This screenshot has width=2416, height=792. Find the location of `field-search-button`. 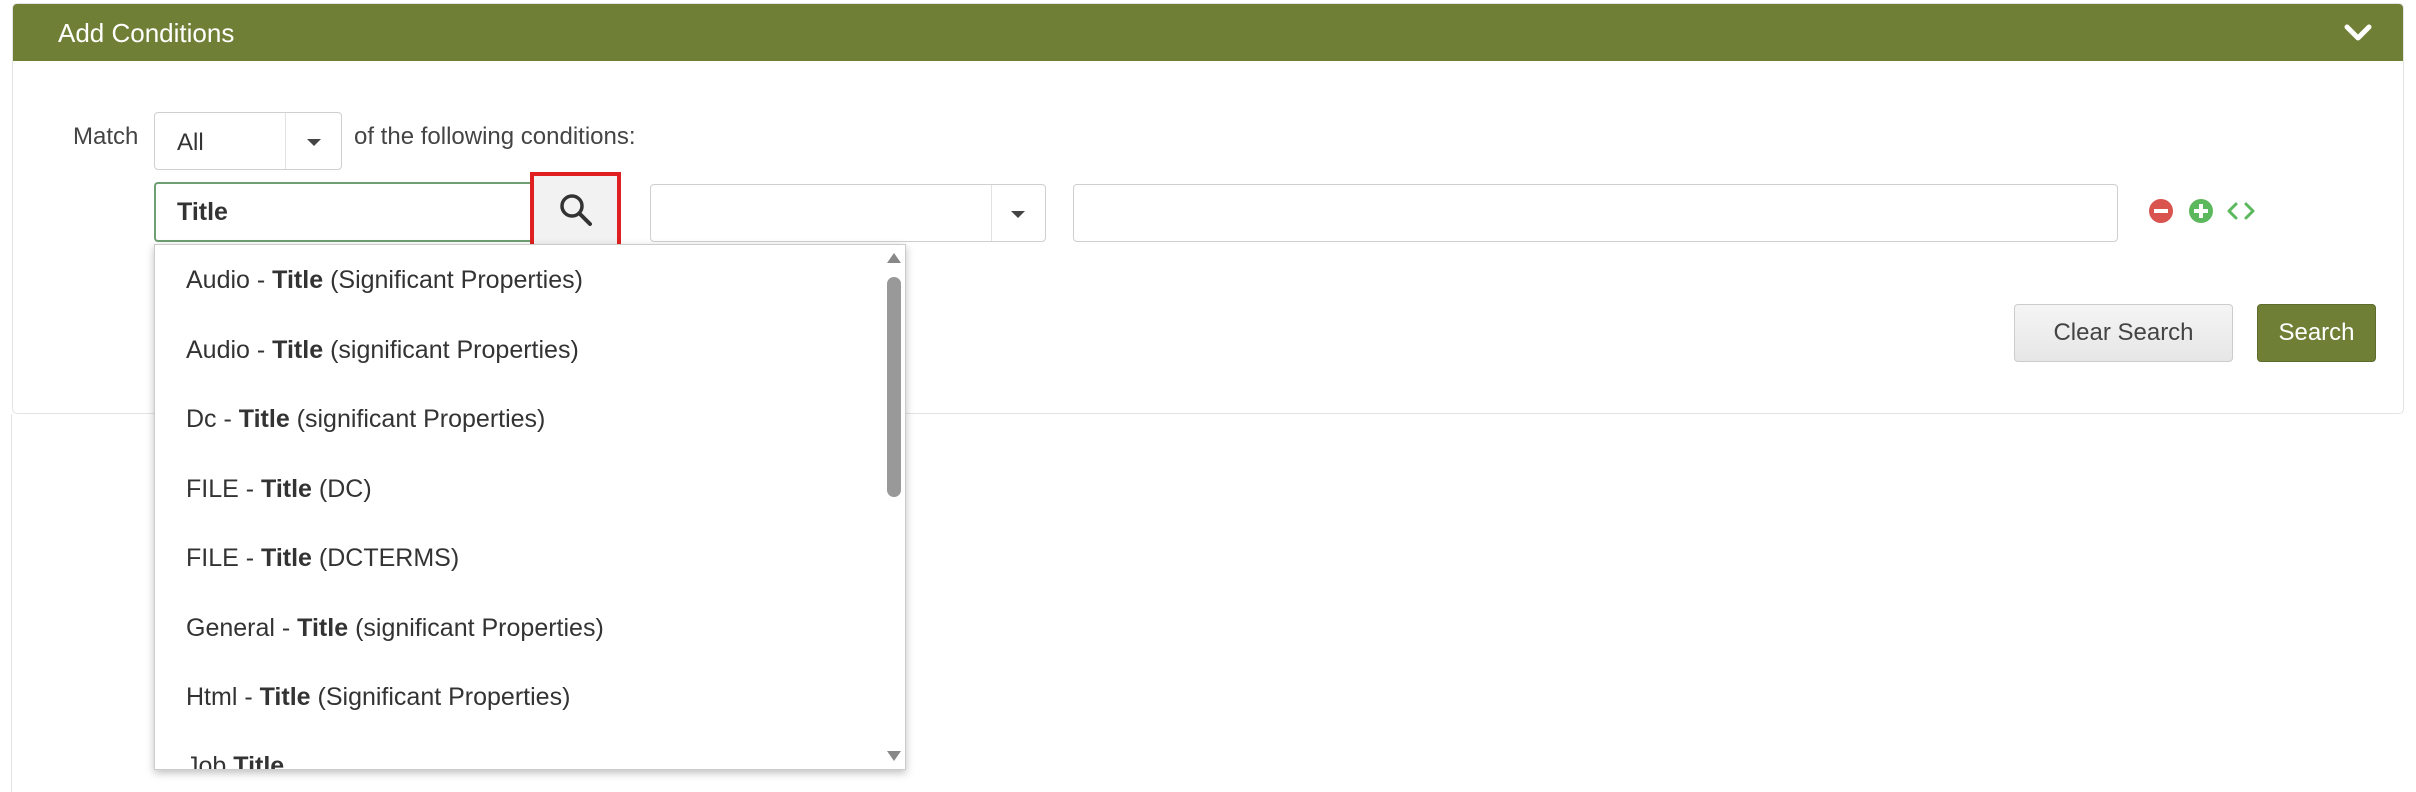

field-search-button is located at coordinates (575, 210).